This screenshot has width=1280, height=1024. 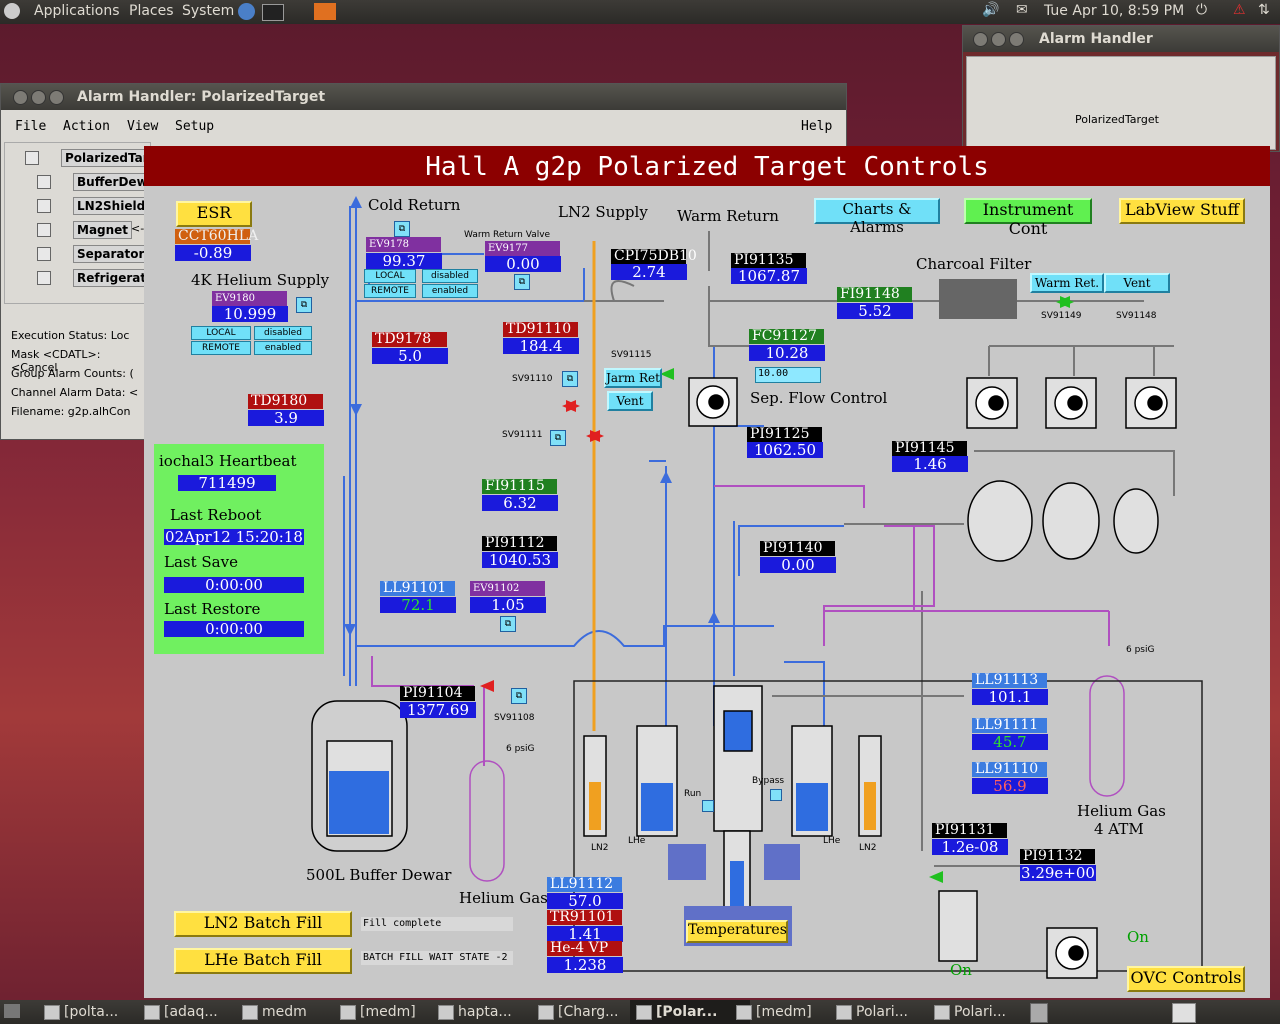 I want to click on trash-icon, so click(x=1039, y=1013).